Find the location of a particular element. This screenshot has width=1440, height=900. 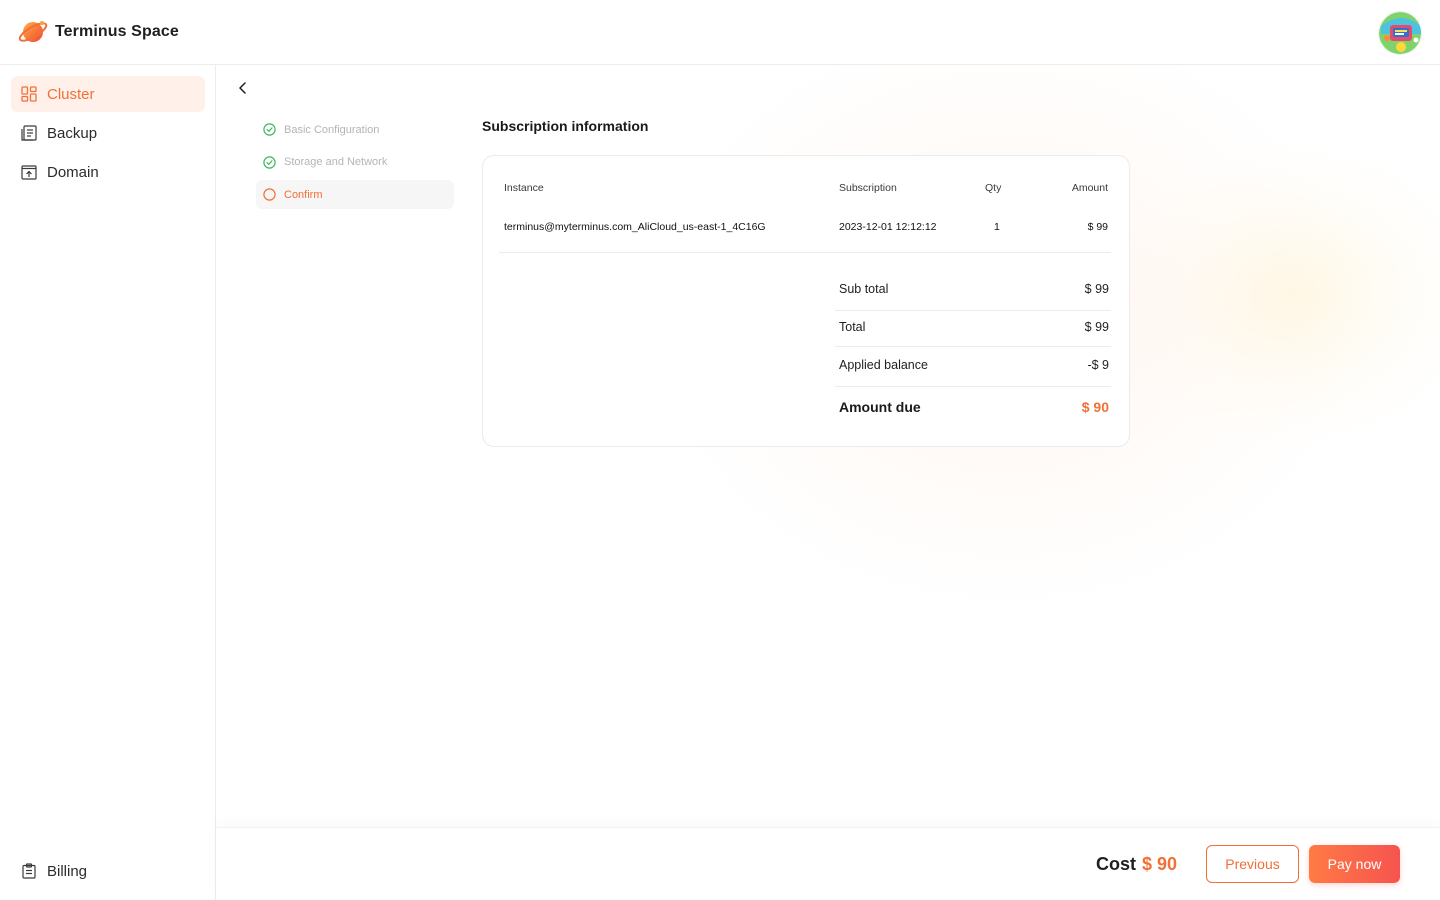

step-basic-configuration: Basic Configuration is located at coordinates (355, 129).